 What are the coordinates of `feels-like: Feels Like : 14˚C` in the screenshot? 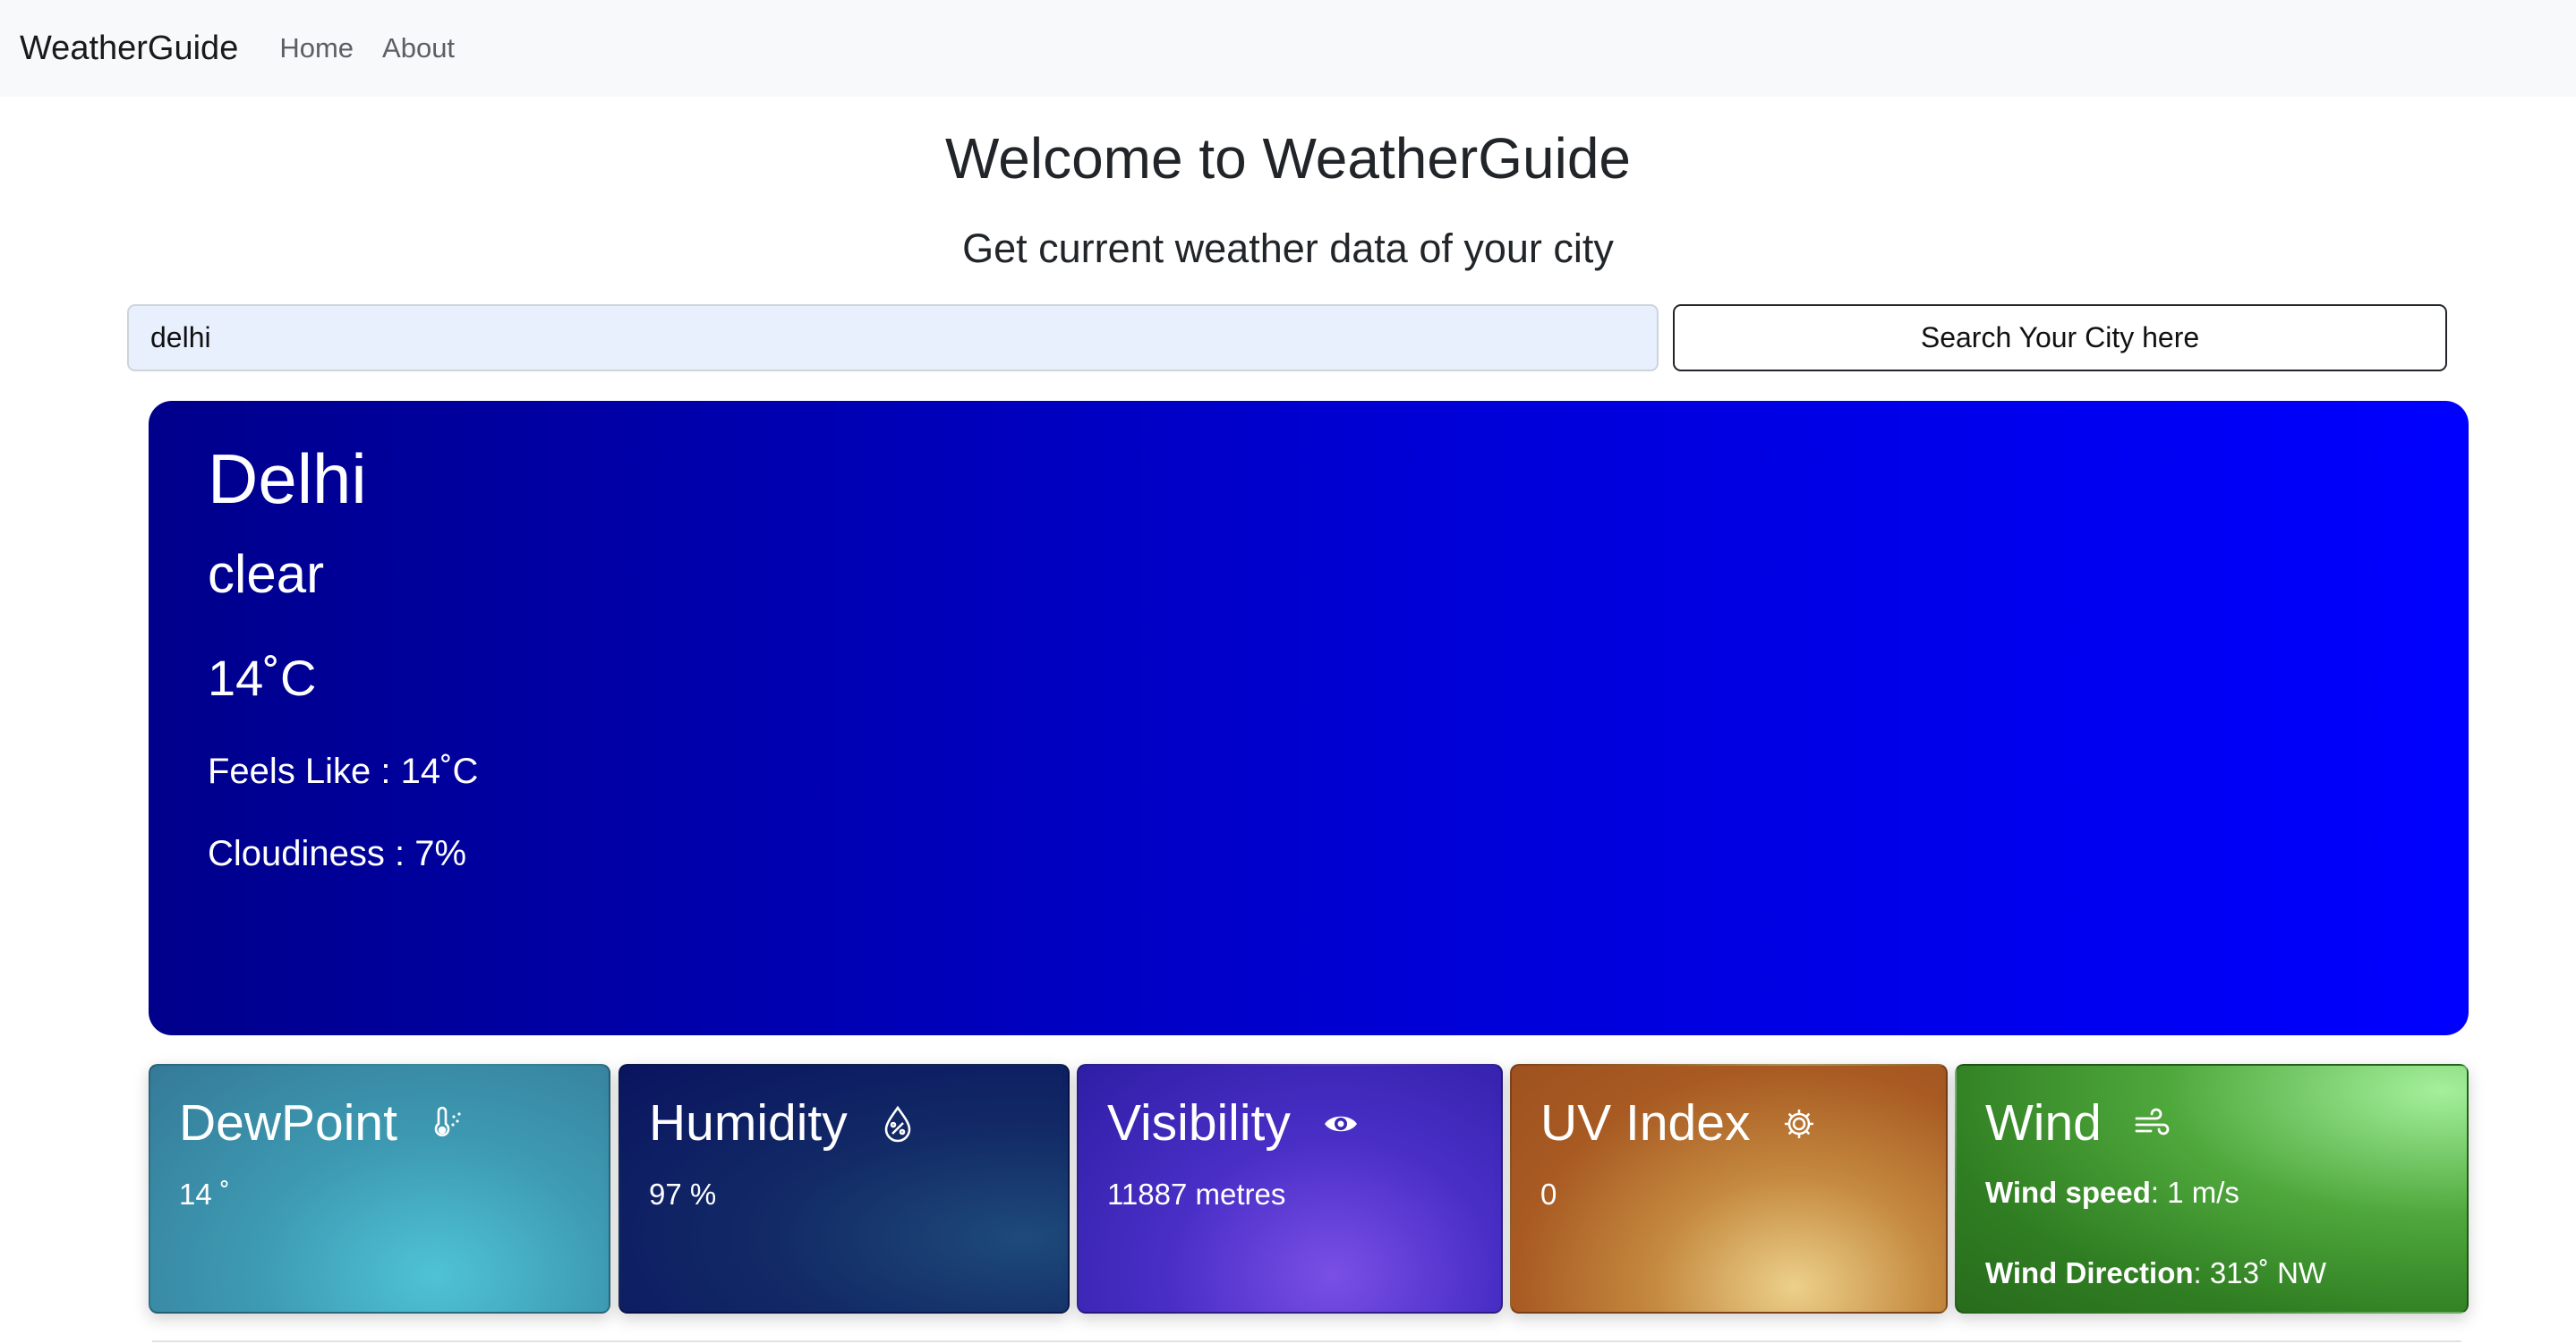 It's located at (343, 771).